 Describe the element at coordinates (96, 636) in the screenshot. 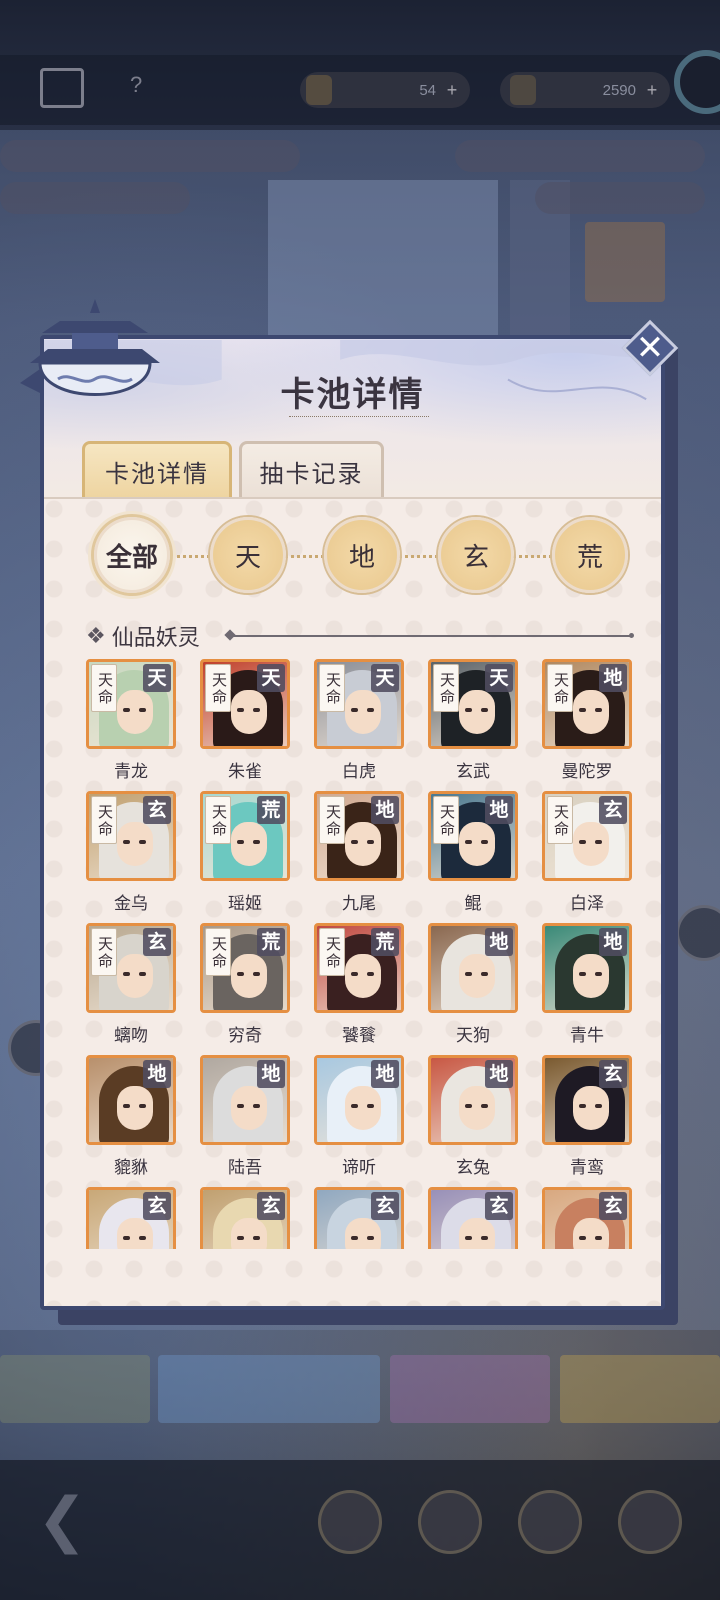

I see `diamond-ornament-icon: ❖` at that location.